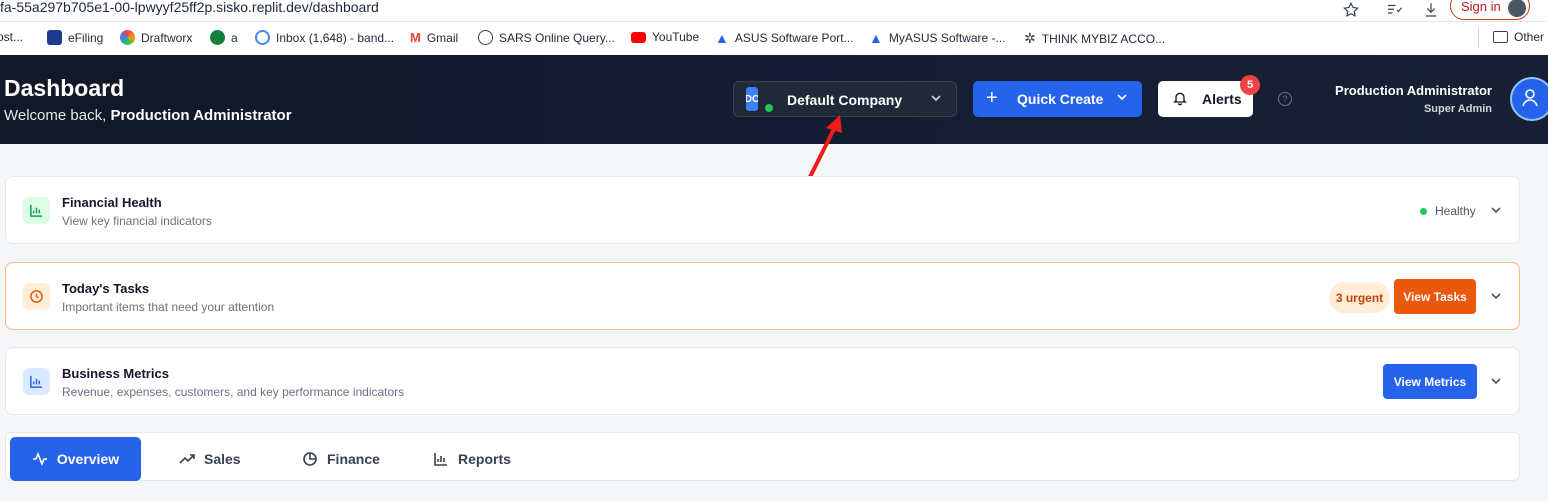 This screenshot has width=1548, height=501. What do you see at coordinates (1394, 10) in the screenshot?
I see `reading-list-icon` at bounding box center [1394, 10].